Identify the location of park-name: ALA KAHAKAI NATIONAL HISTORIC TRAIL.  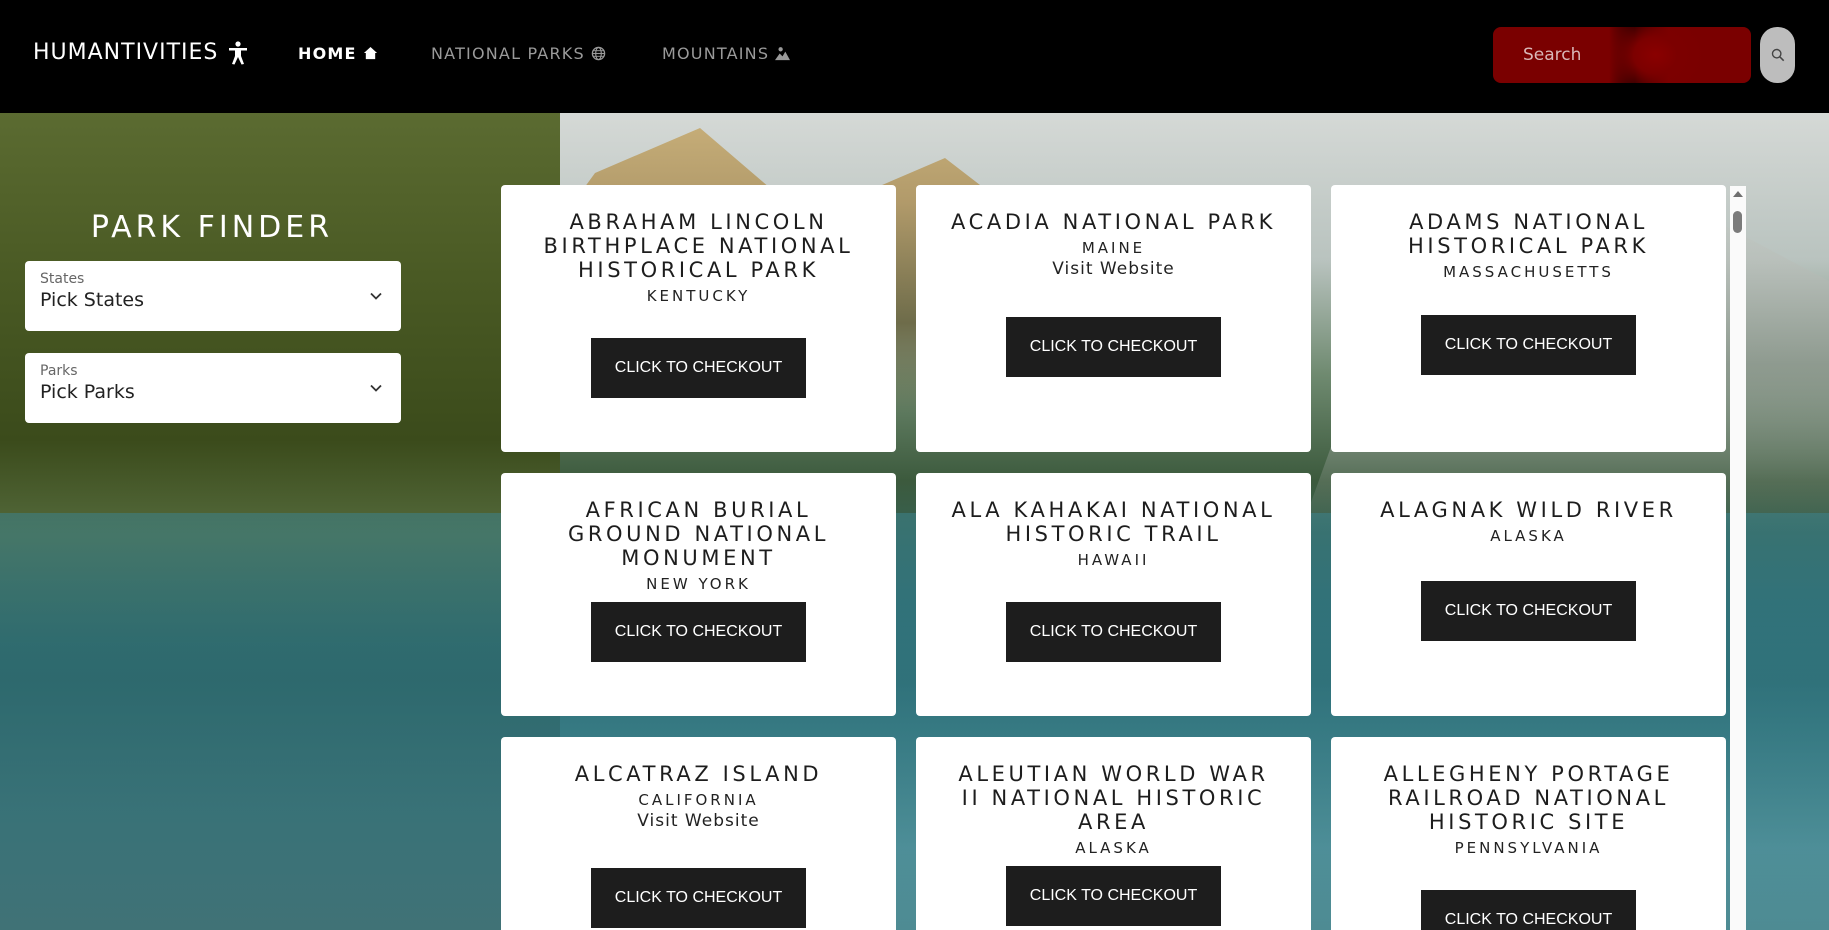
(1113, 522).